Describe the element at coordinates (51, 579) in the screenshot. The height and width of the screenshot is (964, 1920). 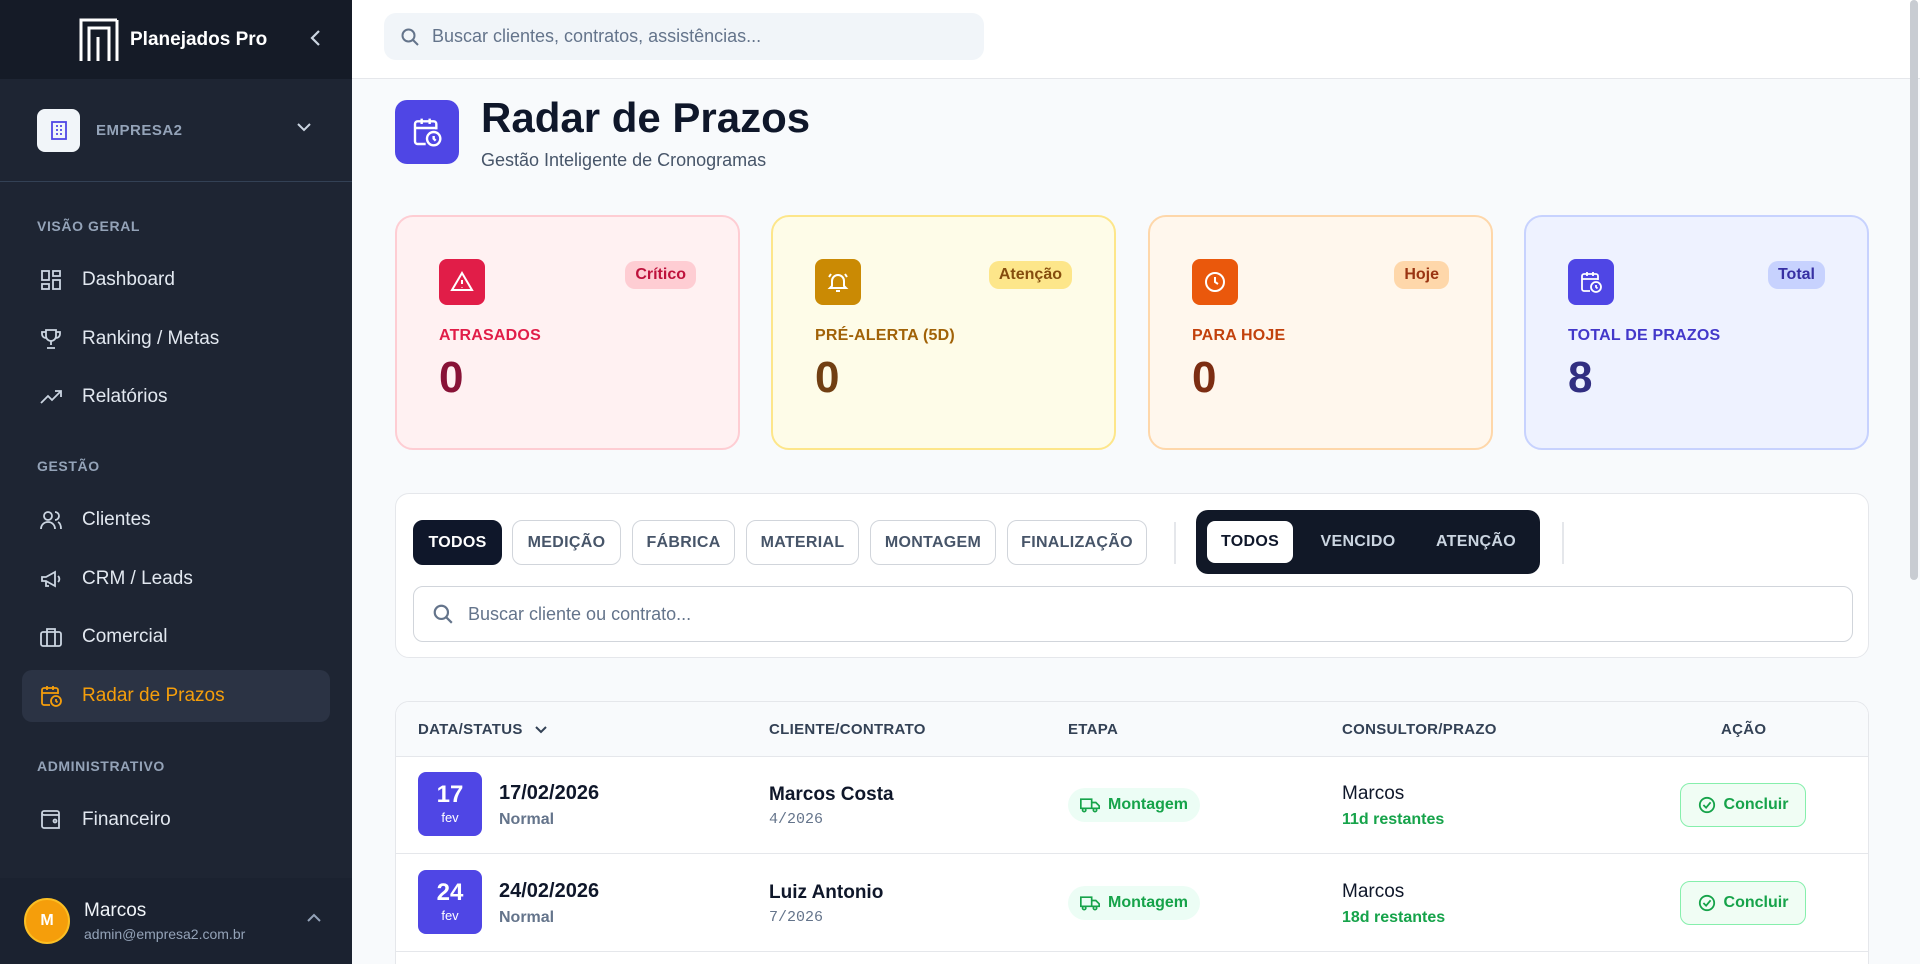
I see `megaphone-icon` at that location.